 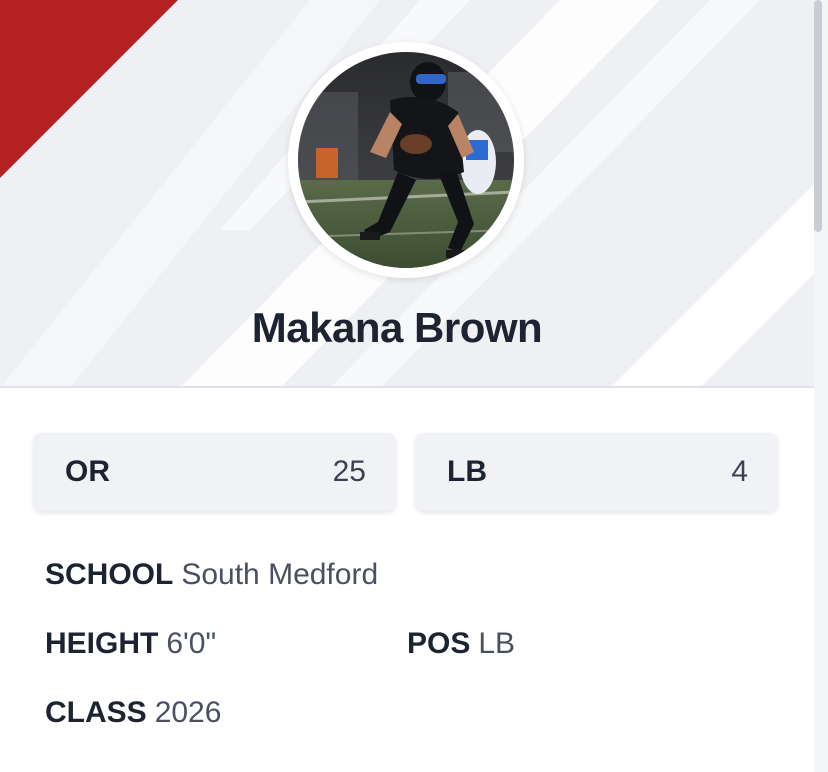 What do you see at coordinates (87, 471) in the screenshot?
I see `state-rank-label: OR` at bounding box center [87, 471].